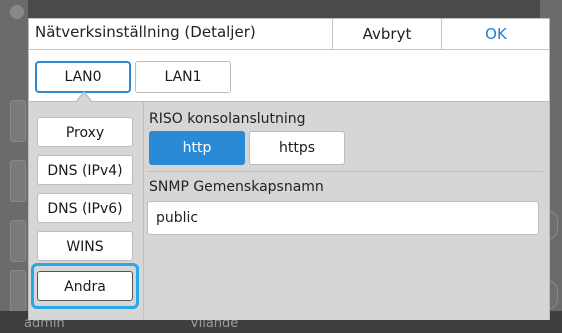 This screenshot has width=562, height=333. I want to click on section-divider, so click(345, 171).